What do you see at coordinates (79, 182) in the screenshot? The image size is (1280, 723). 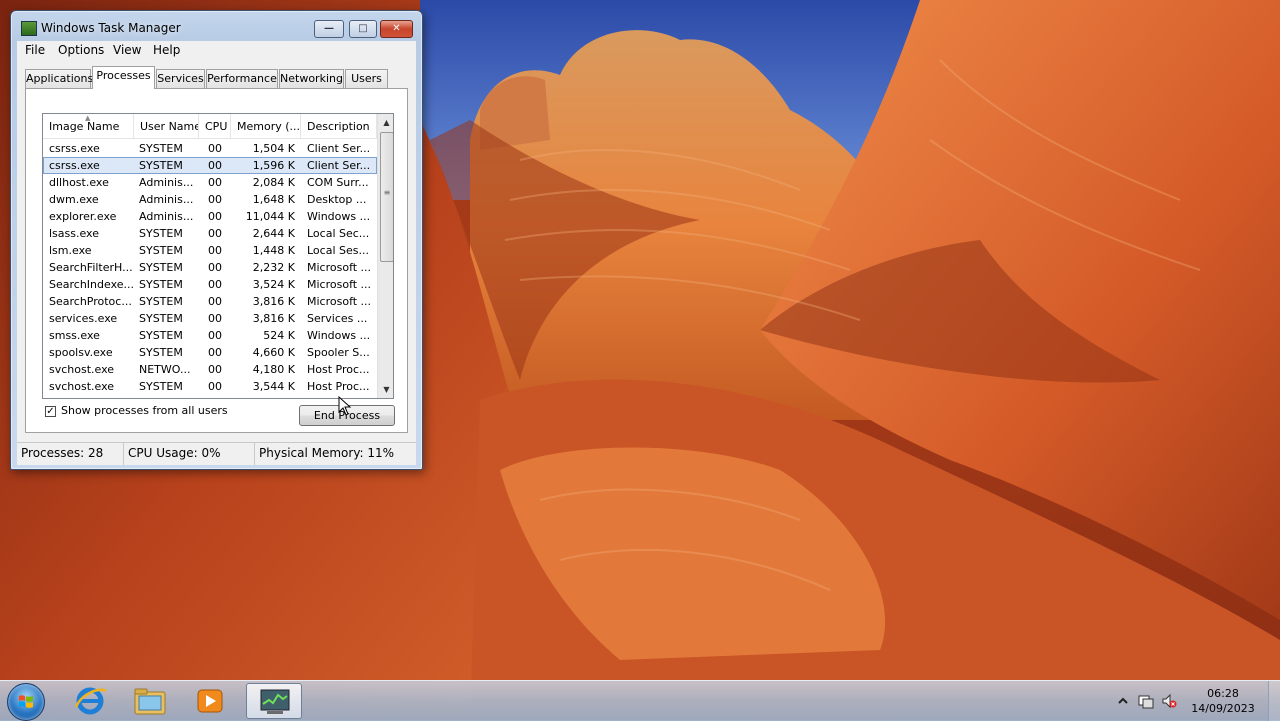 I see `cell-image-name: dllhost.exe` at bounding box center [79, 182].